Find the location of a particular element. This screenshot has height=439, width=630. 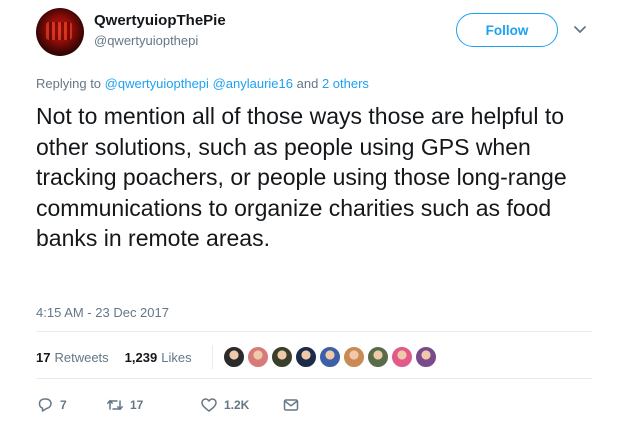

retweet-button: 17 is located at coordinates (153, 405).